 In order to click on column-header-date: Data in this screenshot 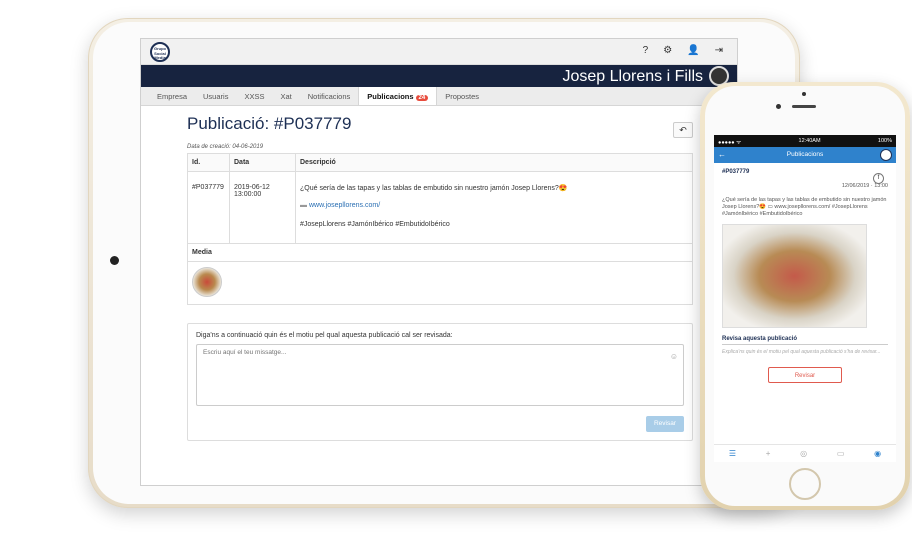, I will do `click(262, 162)`.